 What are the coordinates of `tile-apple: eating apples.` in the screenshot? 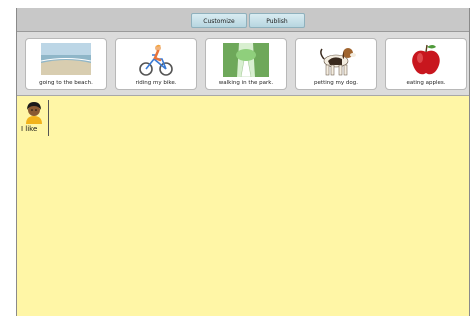 It's located at (426, 64).